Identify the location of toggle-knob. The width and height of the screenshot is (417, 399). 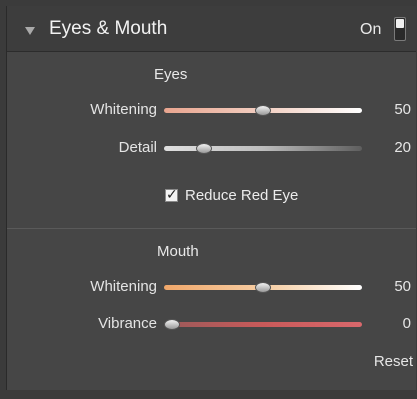
(400, 23).